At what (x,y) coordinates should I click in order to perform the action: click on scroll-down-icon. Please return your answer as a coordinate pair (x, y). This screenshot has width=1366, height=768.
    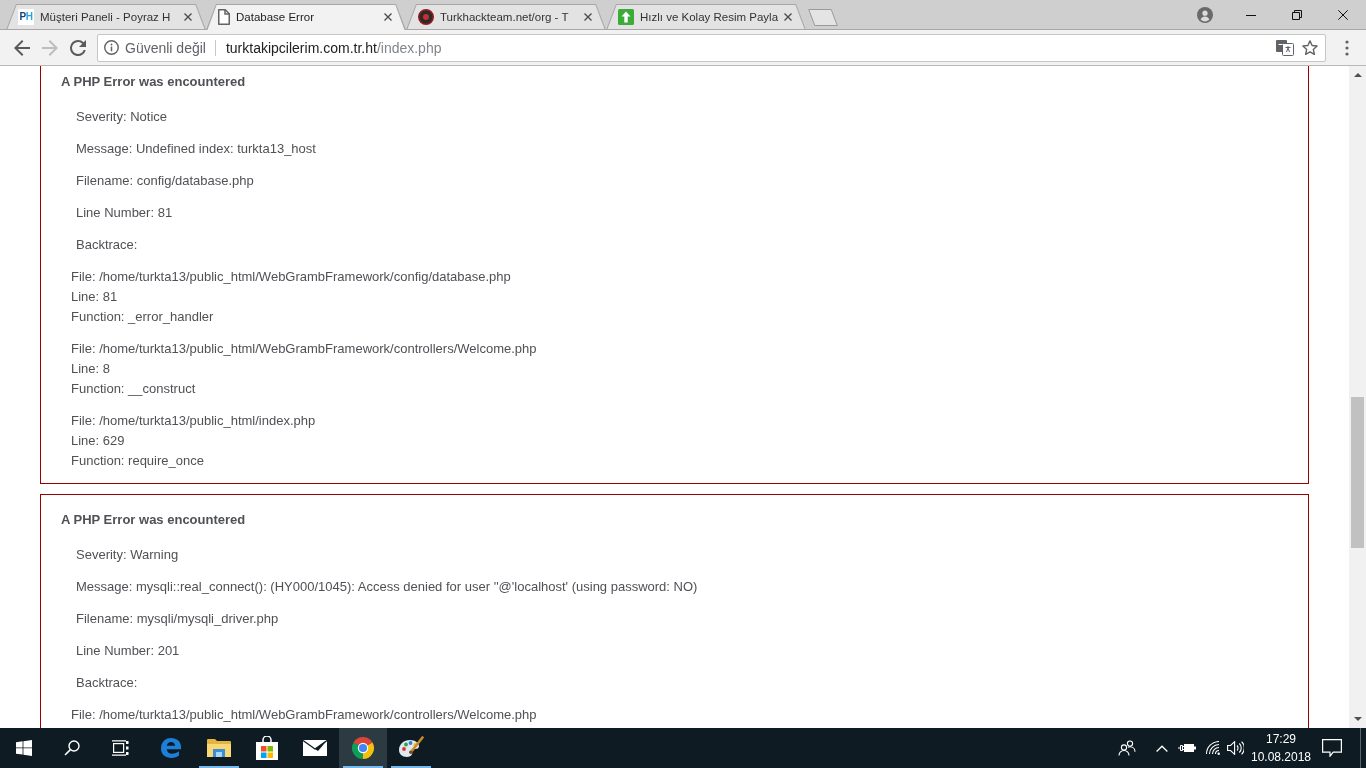
    Looking at the image, I should click on (1357, 719).